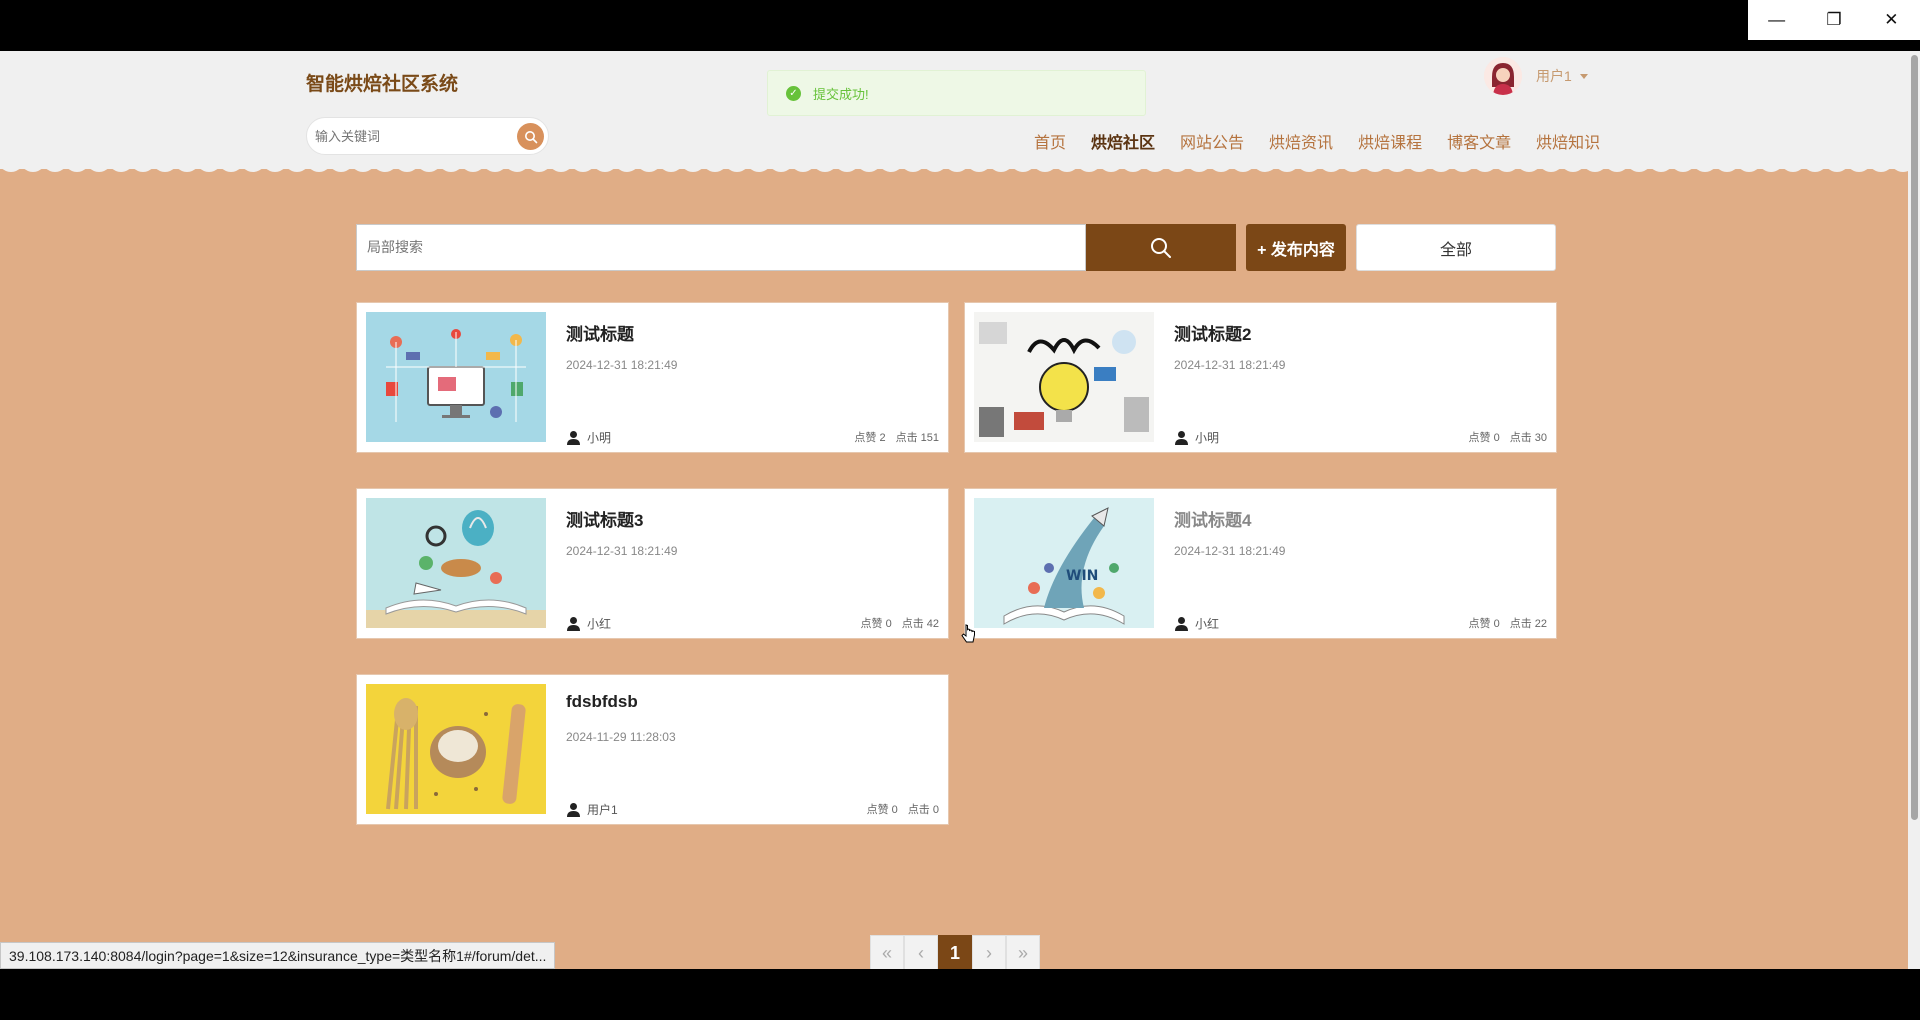 This screenshot has width=1920, height=1020. I want to click on header-search-input, so click(410, 136).